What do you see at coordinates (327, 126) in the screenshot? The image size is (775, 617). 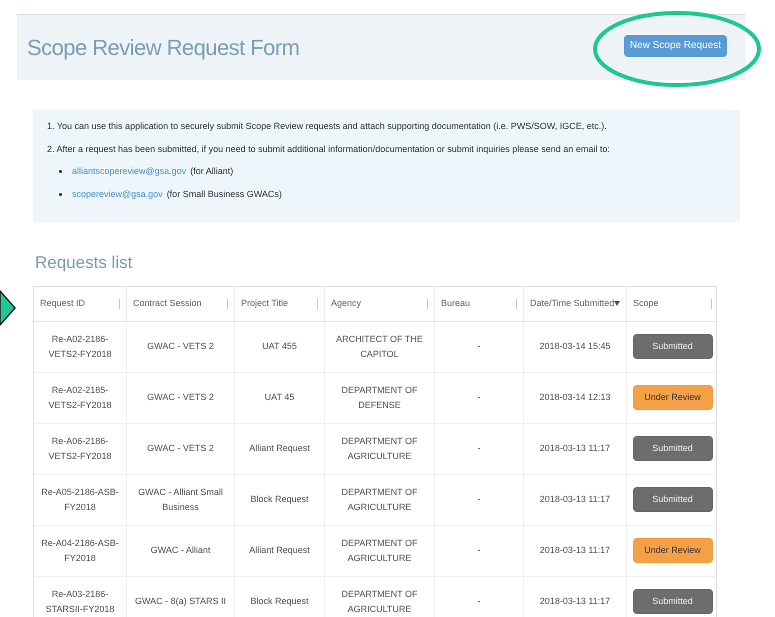 I see `instruction-text: 1. You can use this application to securely submit Scope Review requests and attach supporting documentation (i.e. PWS/SOW, IGCE, etc.).` at bounding box center [327, 126].